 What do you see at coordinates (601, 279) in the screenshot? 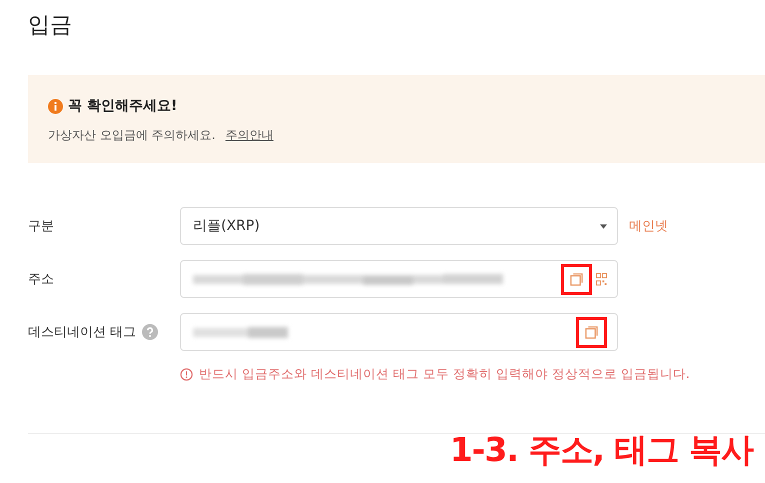
I see `qr-code-icon` at bounding box center [601, 279].